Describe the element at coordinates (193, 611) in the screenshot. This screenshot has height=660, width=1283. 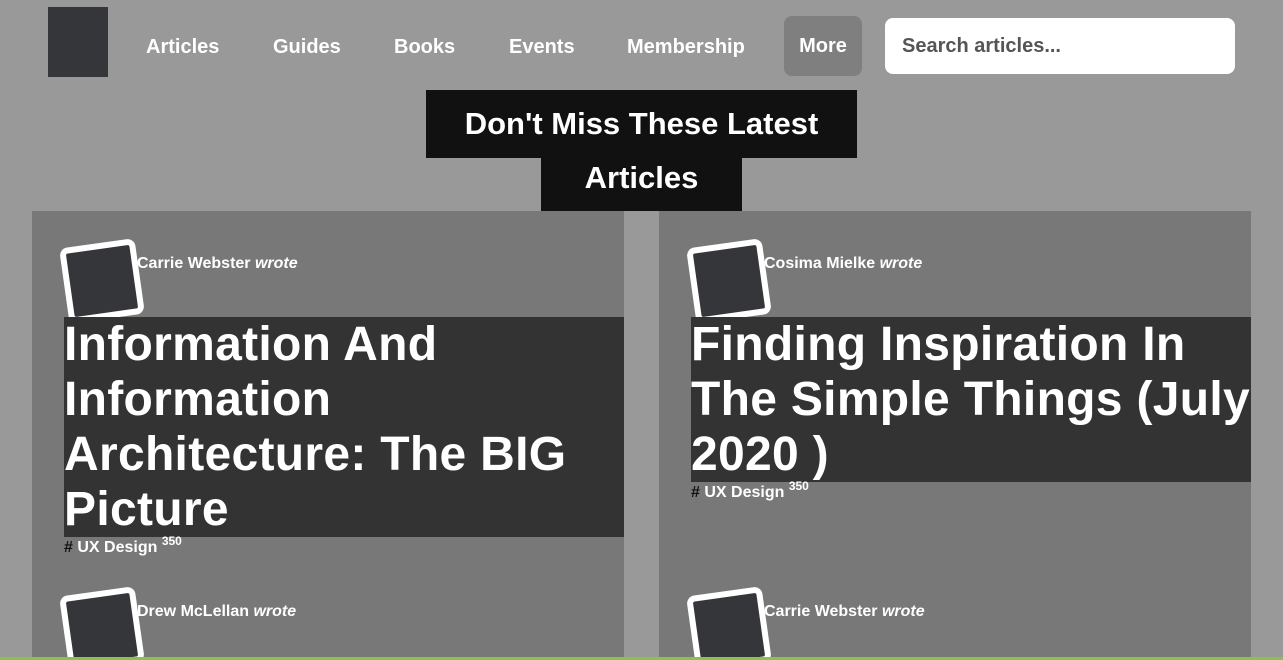
I see `author-name: Drew McLellan` at that location.